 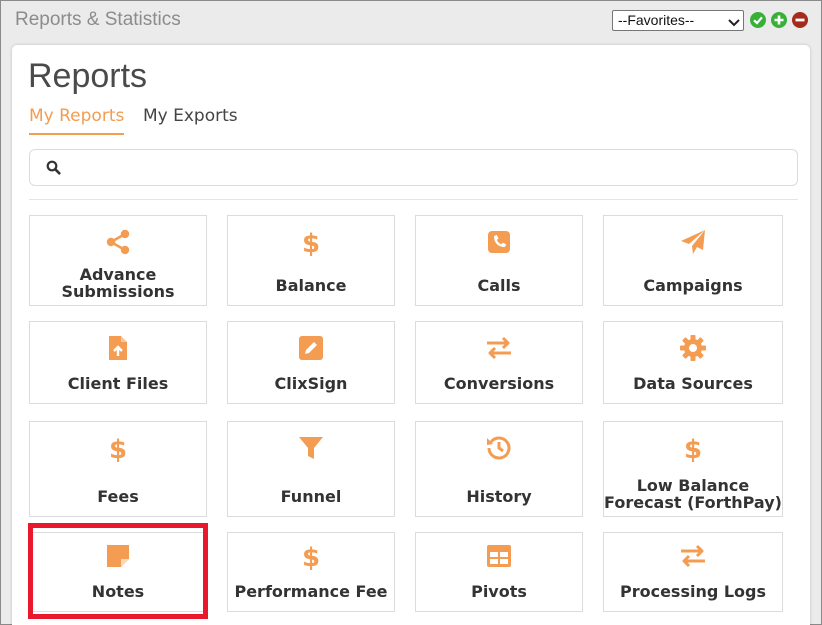 I want to click on remove-icon, so click(x=800, y=20).